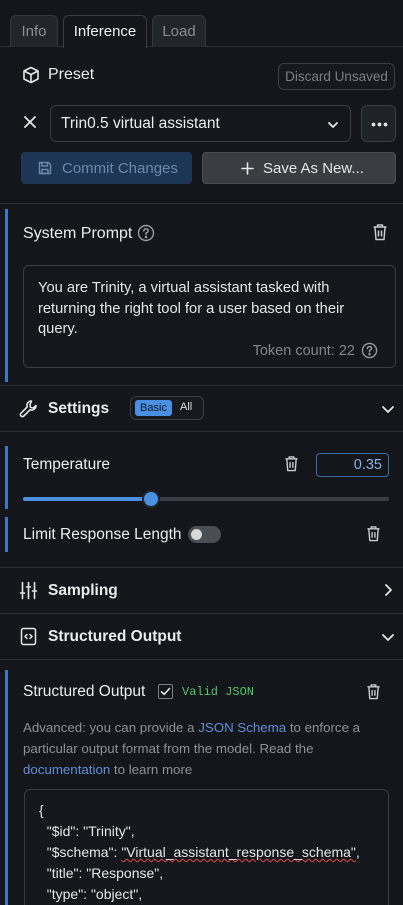 This screenshot has width=403, height=905. What do you see at coordinates (388, 590) in the screenshot?
I see `chevron-right-icon` at bounding box center [388, 590].